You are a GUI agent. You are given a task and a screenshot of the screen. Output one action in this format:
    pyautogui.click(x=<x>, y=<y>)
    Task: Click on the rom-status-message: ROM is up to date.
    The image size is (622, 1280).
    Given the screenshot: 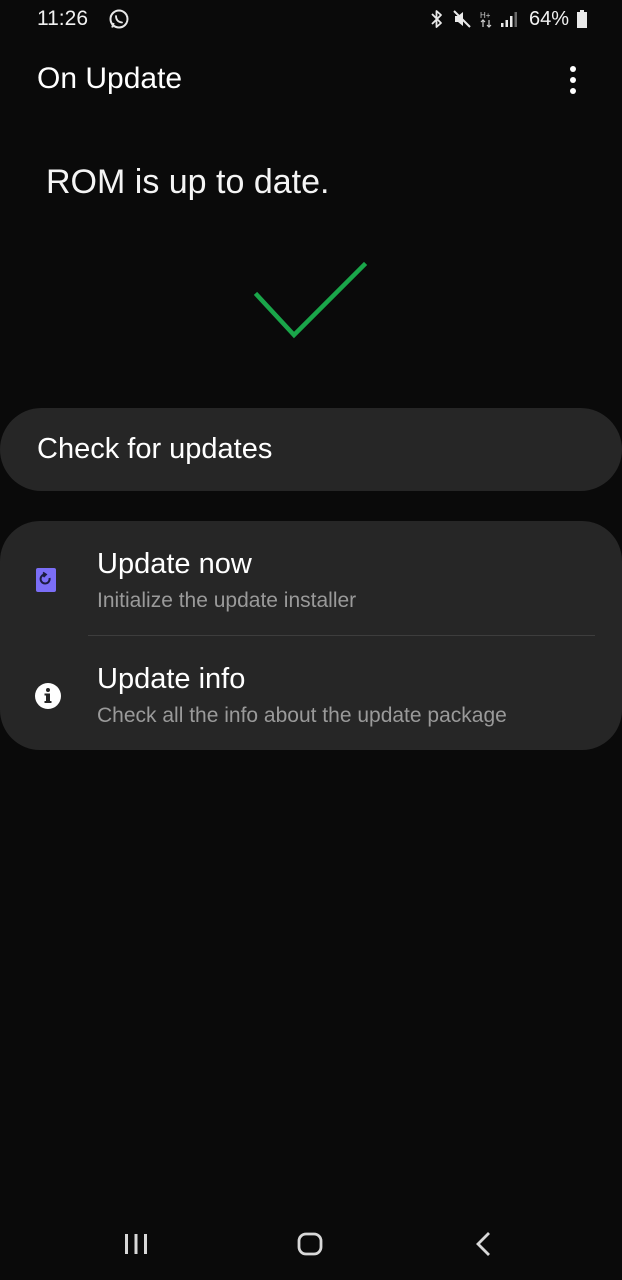 What is the action you would take?
    pyautogui.click(x=188, y=182)
    